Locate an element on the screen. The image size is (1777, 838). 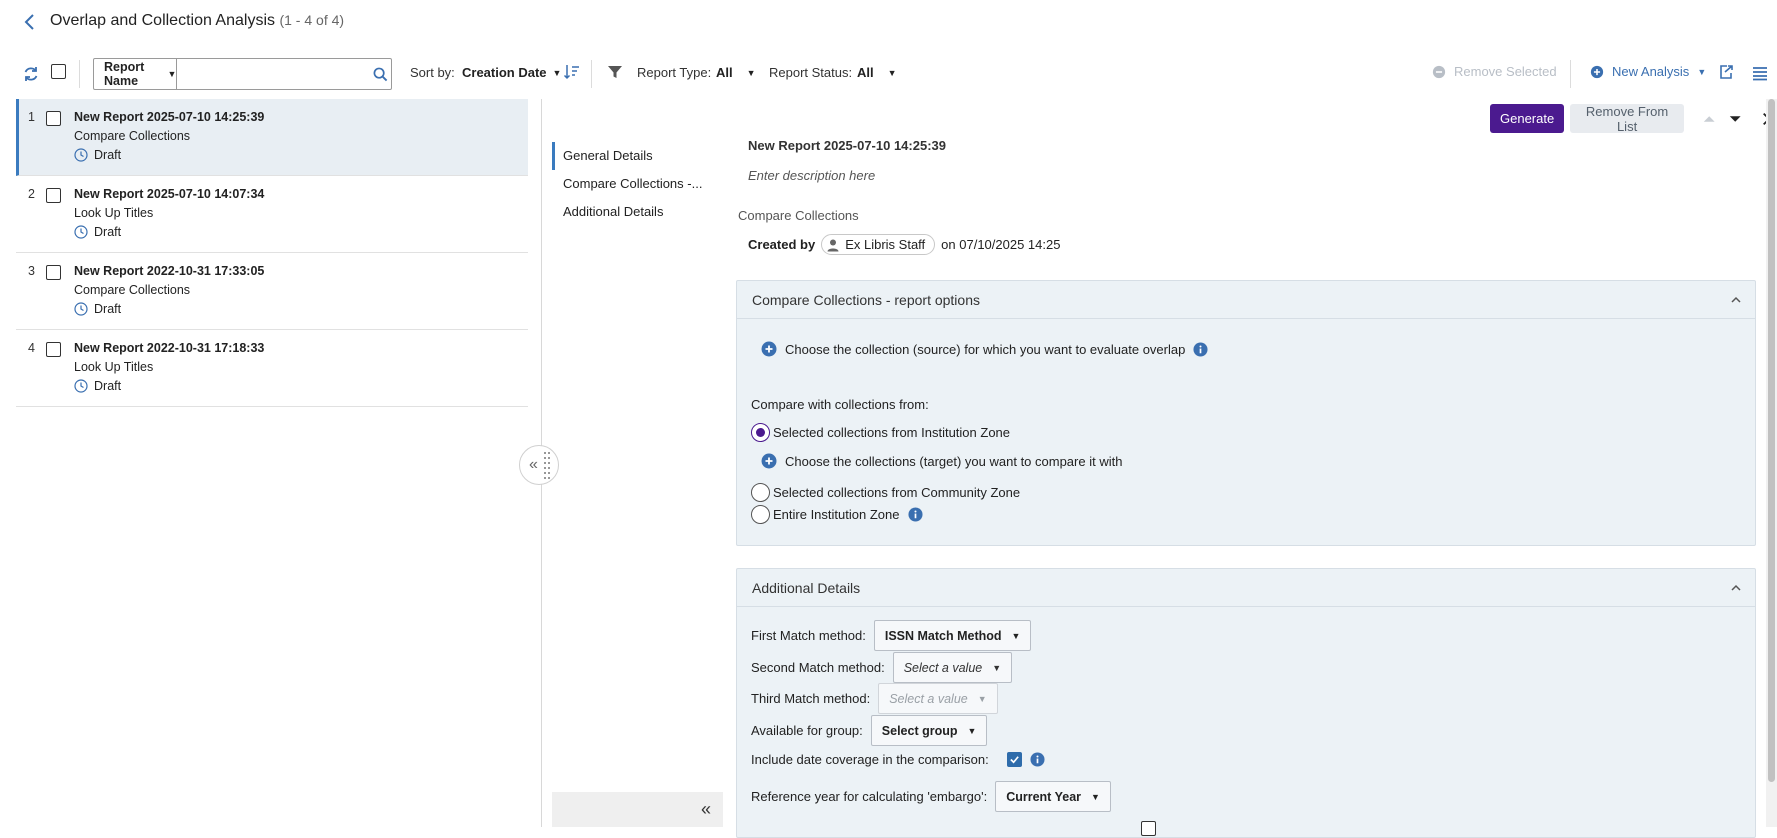
previous-item-icon is located at coordinates (1709, 119).